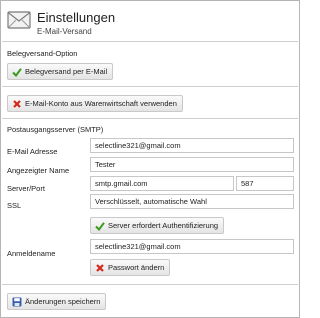  I want to click on email-field: selectline321@gmail.com, so click(192, 145).